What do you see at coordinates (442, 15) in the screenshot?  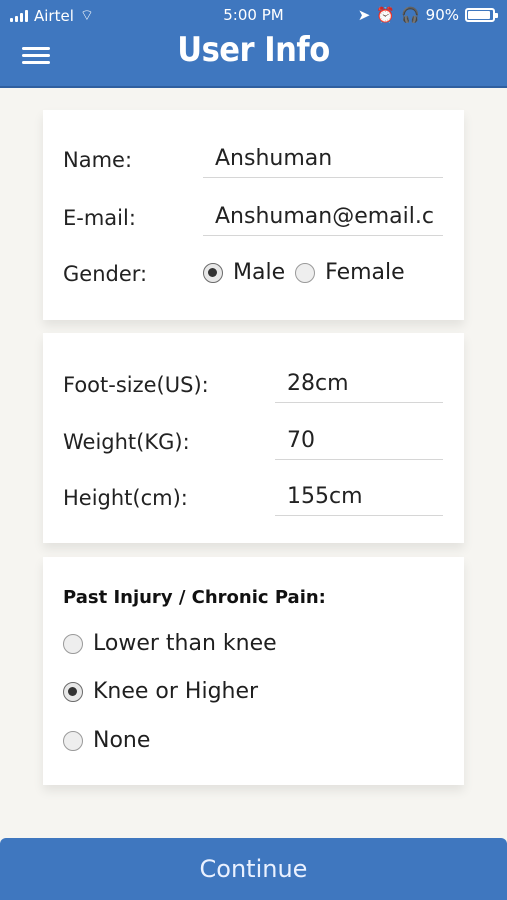 I see `battery-percent: 90%` at bounding box center [442, 15].